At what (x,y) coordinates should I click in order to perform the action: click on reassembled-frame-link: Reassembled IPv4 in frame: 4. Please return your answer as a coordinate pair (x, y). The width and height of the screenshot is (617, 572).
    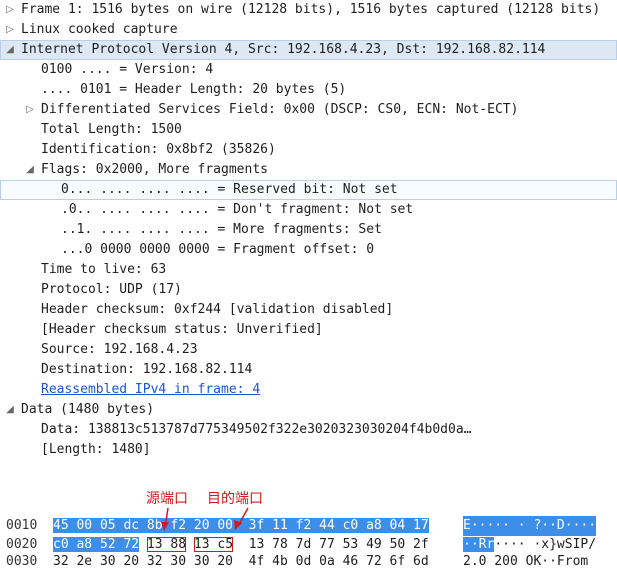
    Looking at the image, I should click on (150, 390).